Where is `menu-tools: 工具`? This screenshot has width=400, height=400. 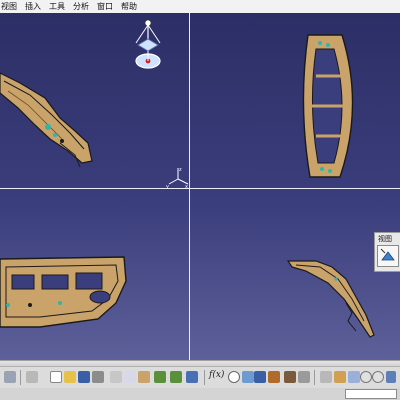
menu-tools: 工具 is located at coordinates (57, 6).